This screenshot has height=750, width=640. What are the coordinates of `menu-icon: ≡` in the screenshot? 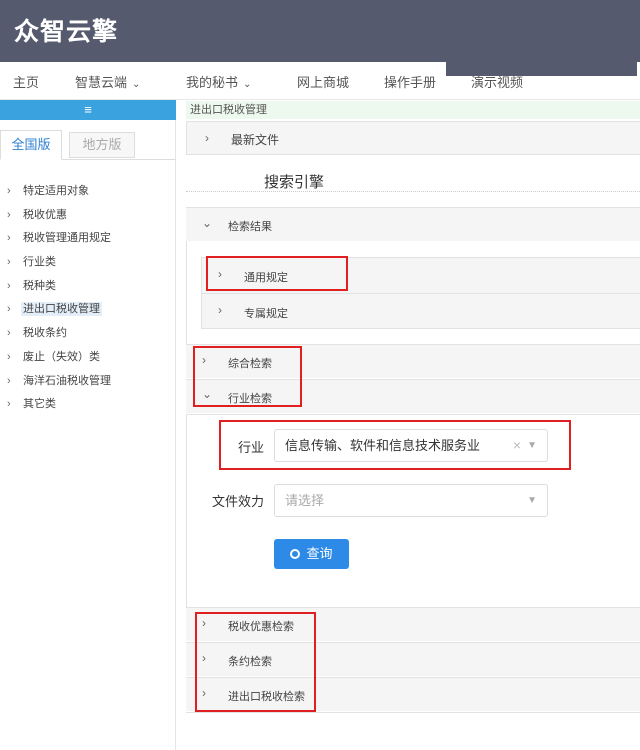 It's located at (88, 109).